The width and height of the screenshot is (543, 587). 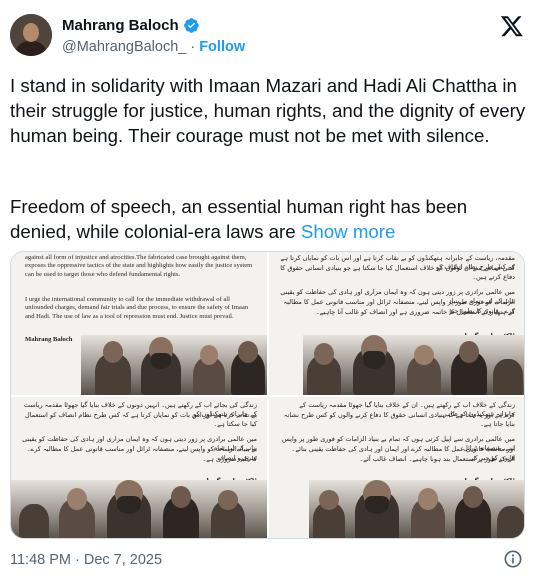 I want to click on author-name-row: Mahrang Baloch, so click(x=131, y=25).